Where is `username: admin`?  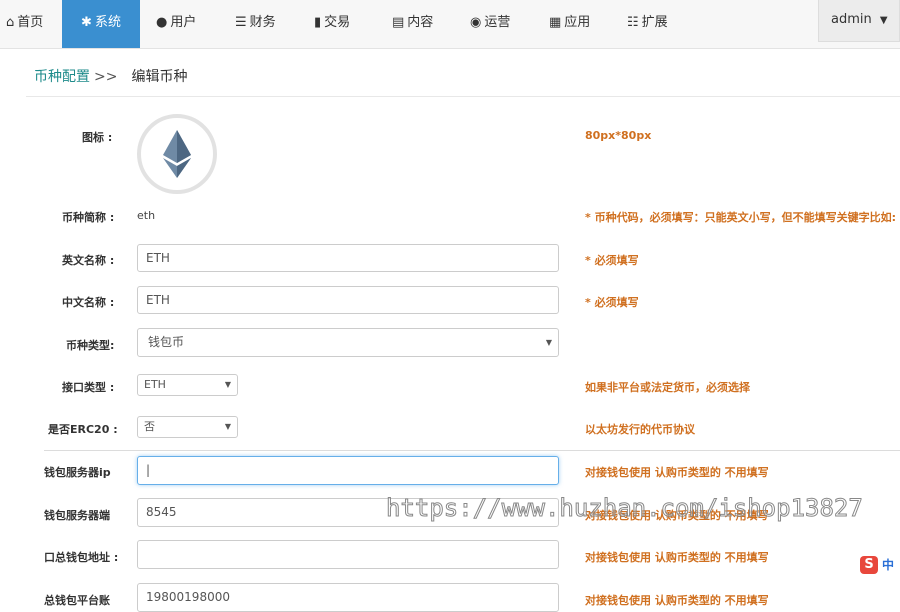 username: admin is located at coordinates (851, 19).